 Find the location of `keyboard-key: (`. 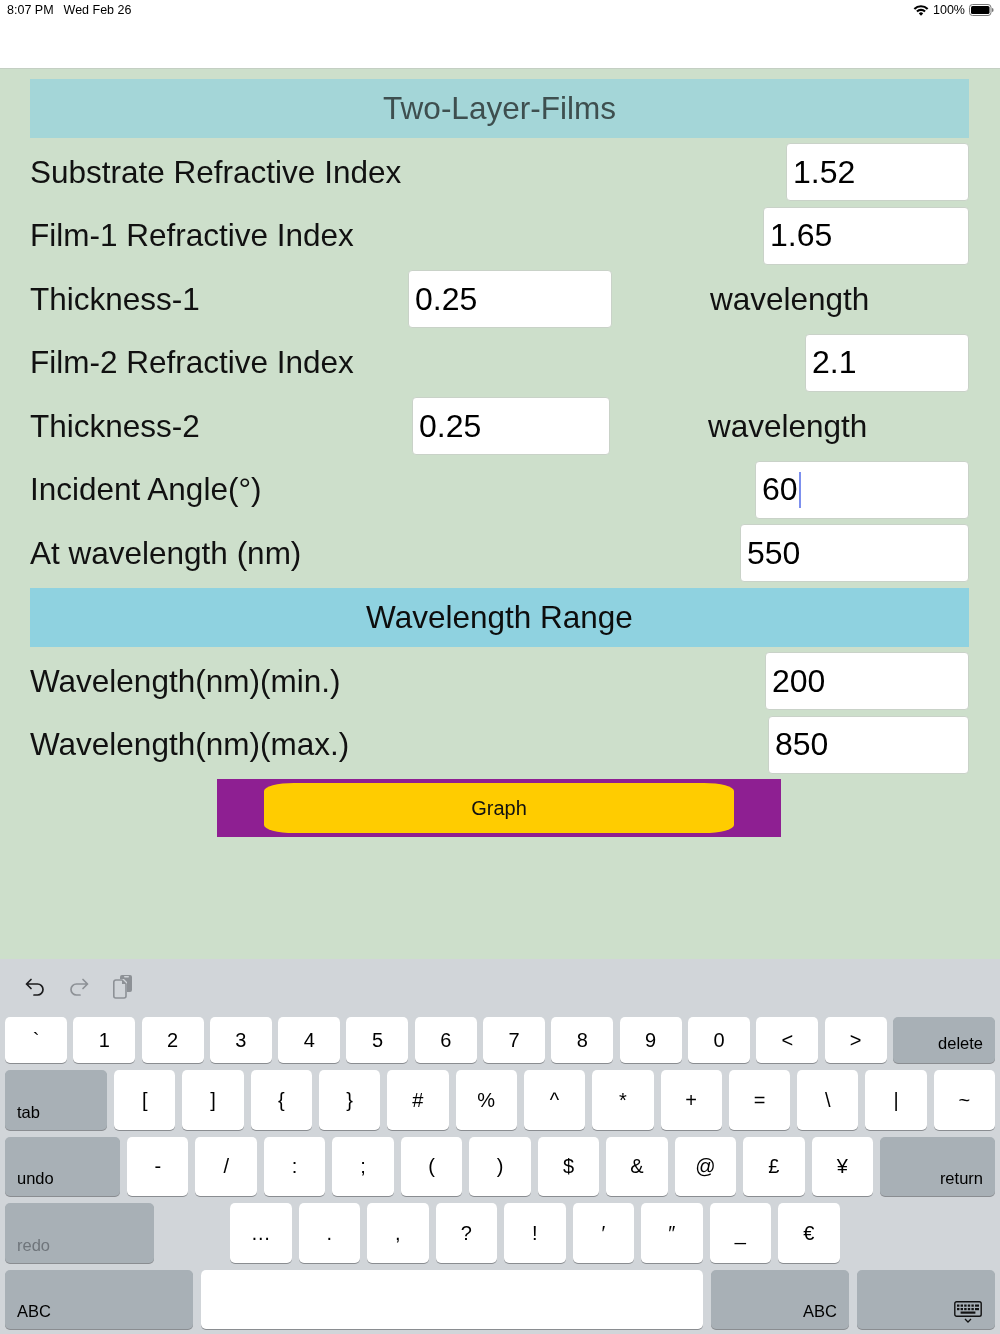

keyboard-key: ( is located at coordinates (431, 1166).